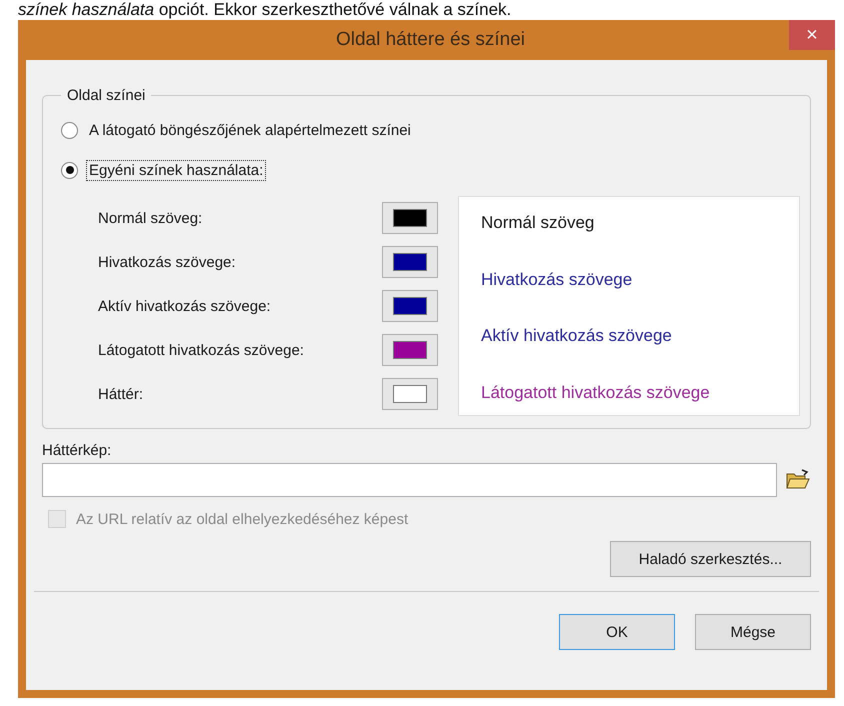 The height and width of the screenshot is (706, 844). I want to click on color-label: Látogatott hivatkozás szövege:, so click(201, 350).